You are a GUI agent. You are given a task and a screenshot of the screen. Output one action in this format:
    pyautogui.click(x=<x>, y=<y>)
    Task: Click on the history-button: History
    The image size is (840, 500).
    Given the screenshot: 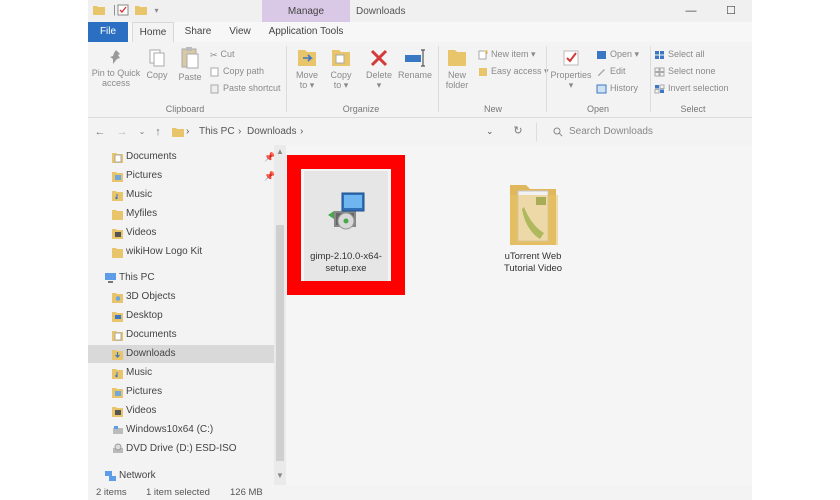 What is the action you would take?
    pyautogui.click(x=617, y=88)
    